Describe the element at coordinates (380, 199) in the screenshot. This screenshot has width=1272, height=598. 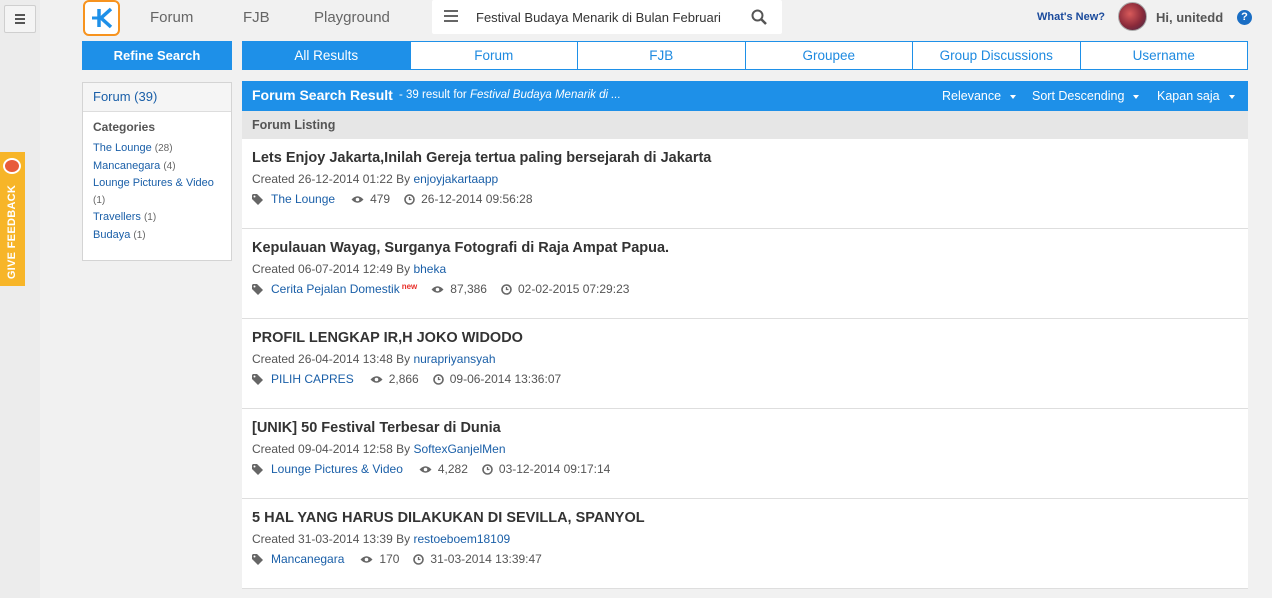
I see `view-count: 479` at that location.